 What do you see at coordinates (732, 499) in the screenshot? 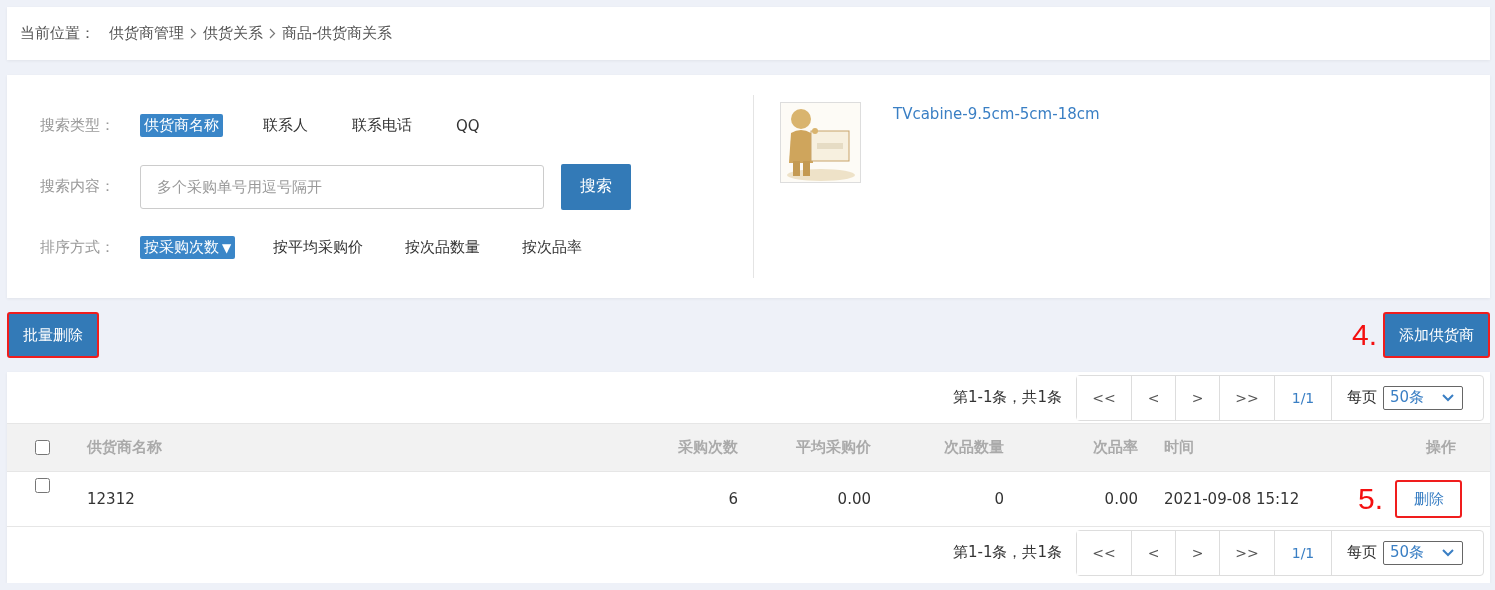
I see `table-cell-text: 6` at bounding box center [732, 499].